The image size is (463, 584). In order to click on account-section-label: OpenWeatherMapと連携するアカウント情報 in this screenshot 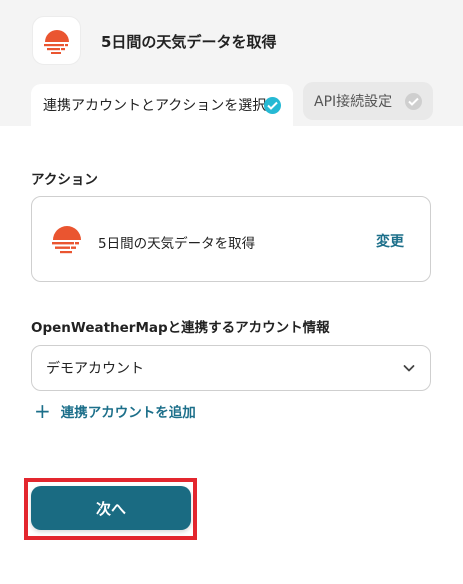, I will do `click(180, 328)`.